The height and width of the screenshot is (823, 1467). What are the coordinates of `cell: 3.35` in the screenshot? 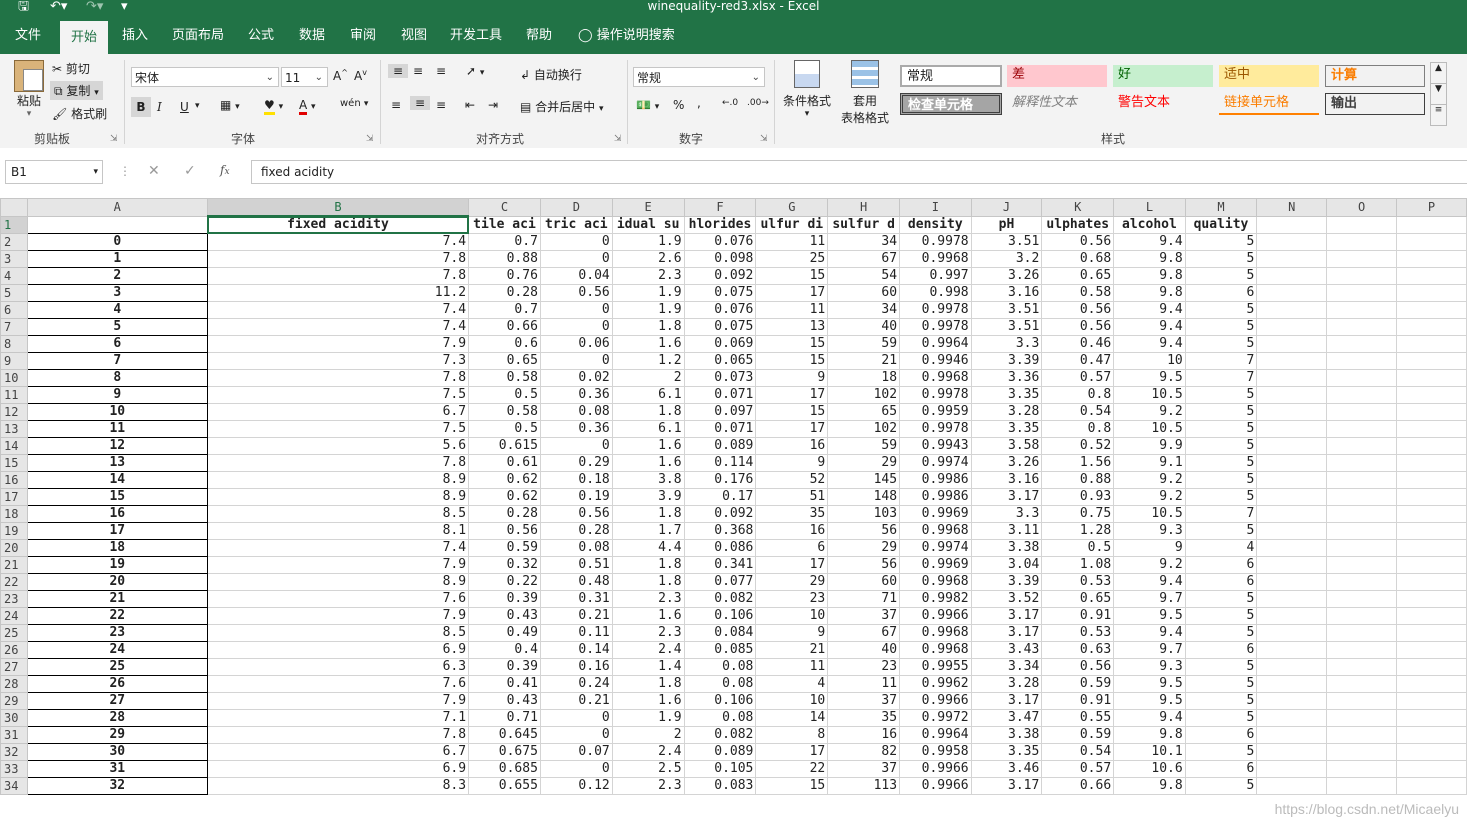 It's located at (1006, 395).